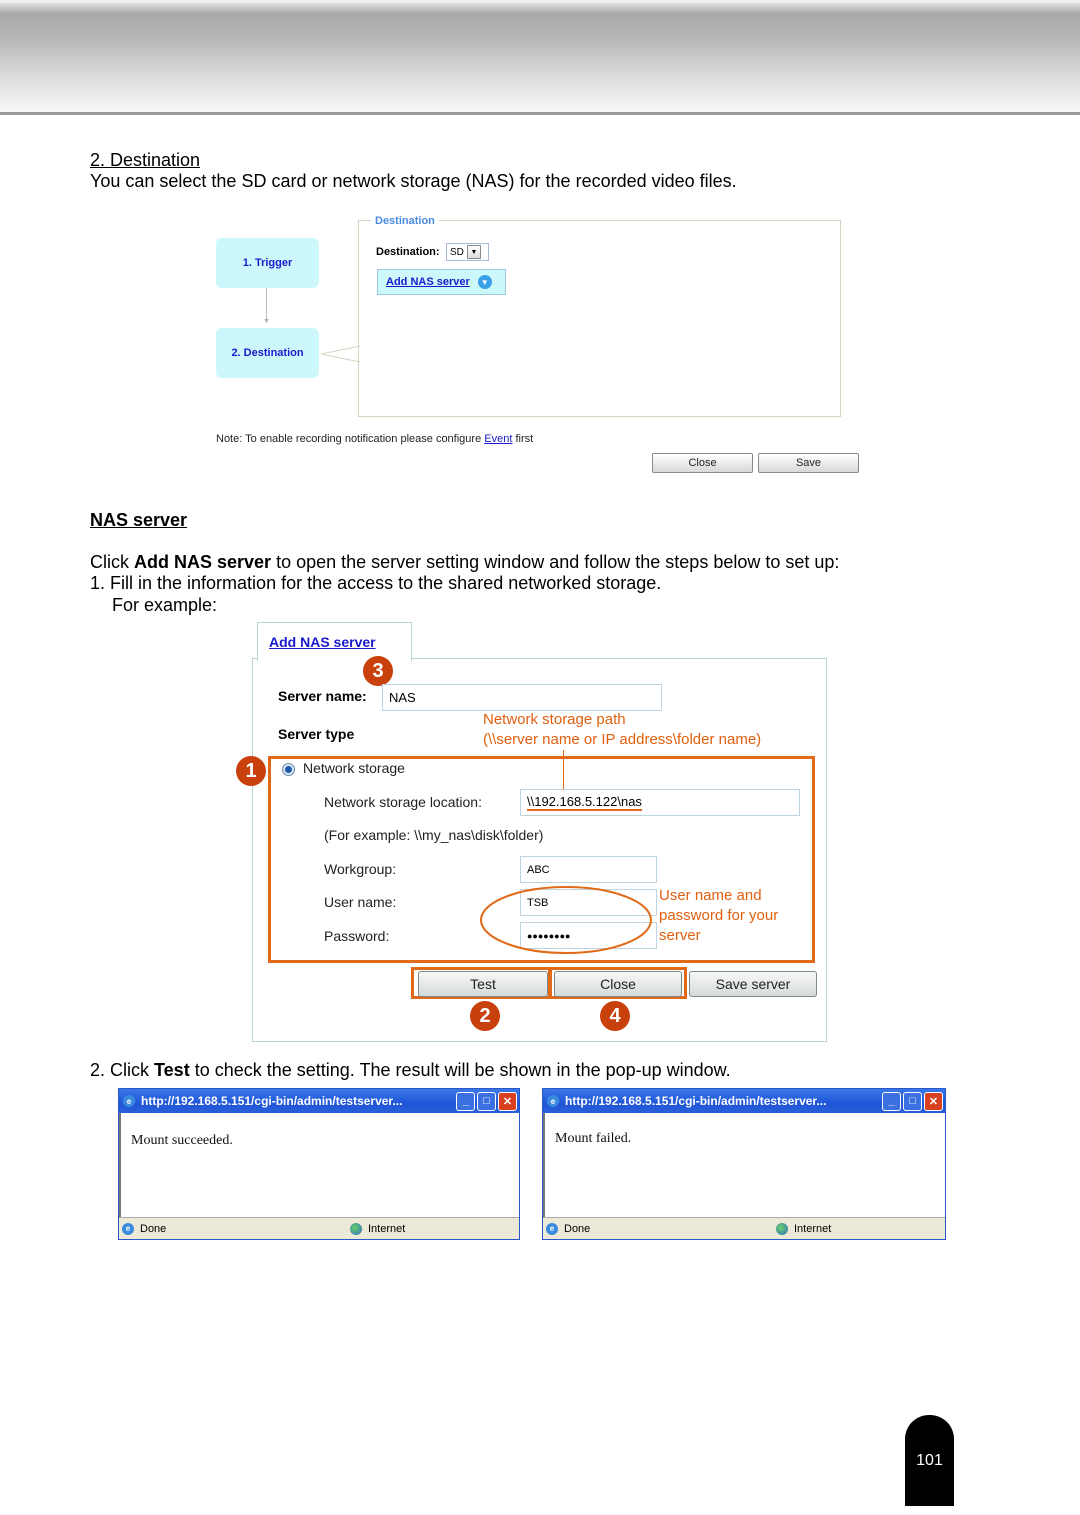  I want to click on popup-body: Mount failed., so click(744, 1165).